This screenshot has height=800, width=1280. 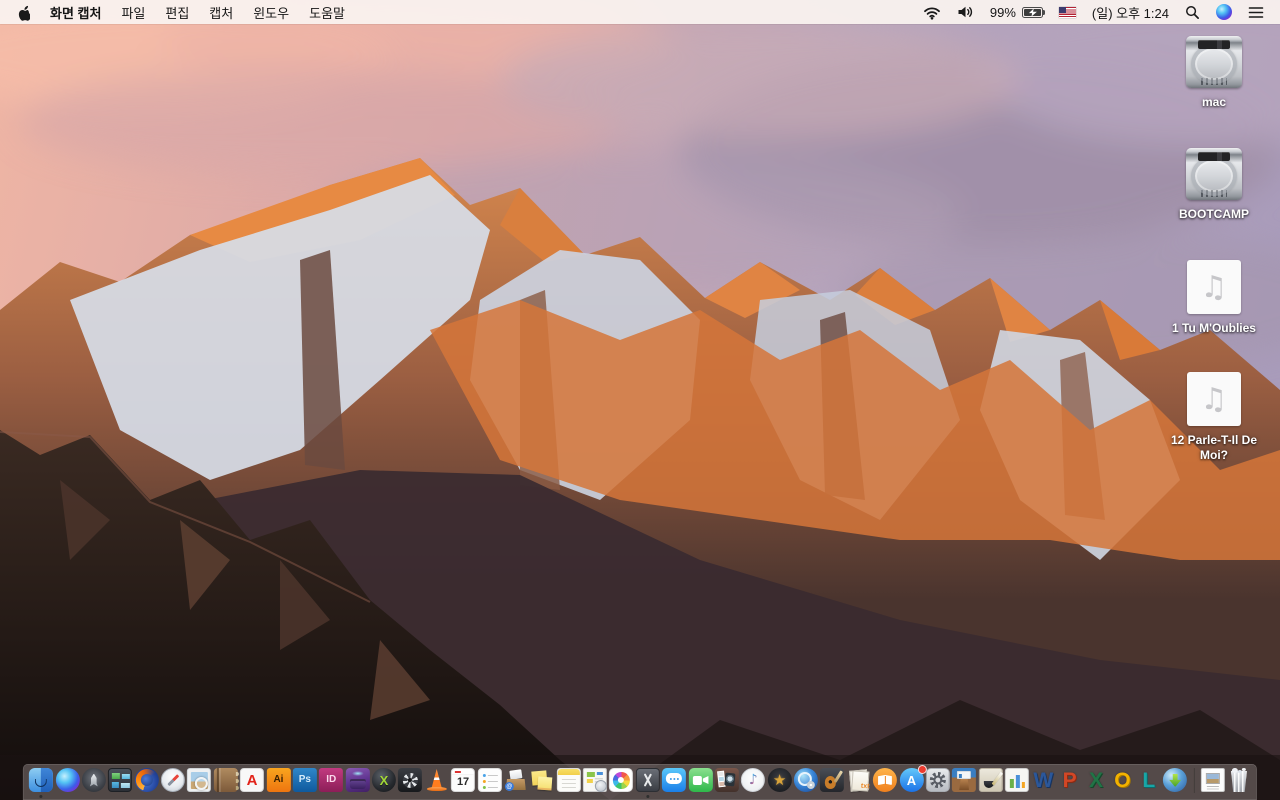 I want to click on dock-item-vlc, so click(x=437, y=780).